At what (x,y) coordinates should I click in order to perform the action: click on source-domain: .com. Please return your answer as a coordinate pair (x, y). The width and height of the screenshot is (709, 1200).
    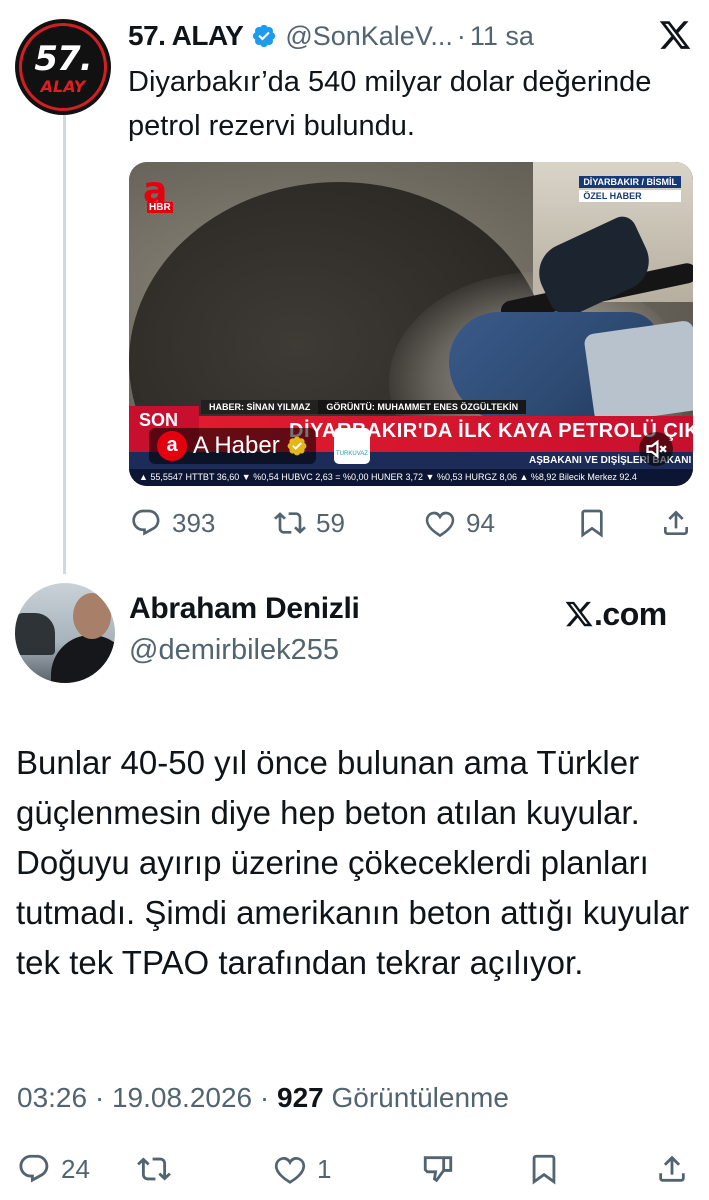
    Looking at the image, I should click on (630, 613).